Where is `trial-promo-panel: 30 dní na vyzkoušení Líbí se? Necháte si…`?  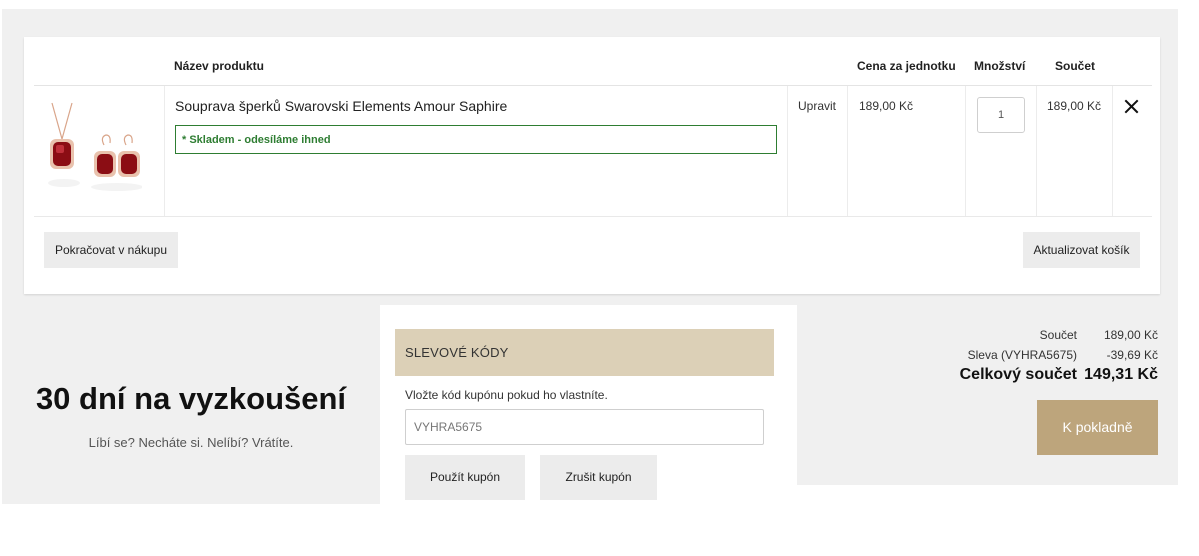
trial-promo-panel: 30 dní na vyzkoušení Líbí se? Necháte si… is located at coordinates (191, 402).